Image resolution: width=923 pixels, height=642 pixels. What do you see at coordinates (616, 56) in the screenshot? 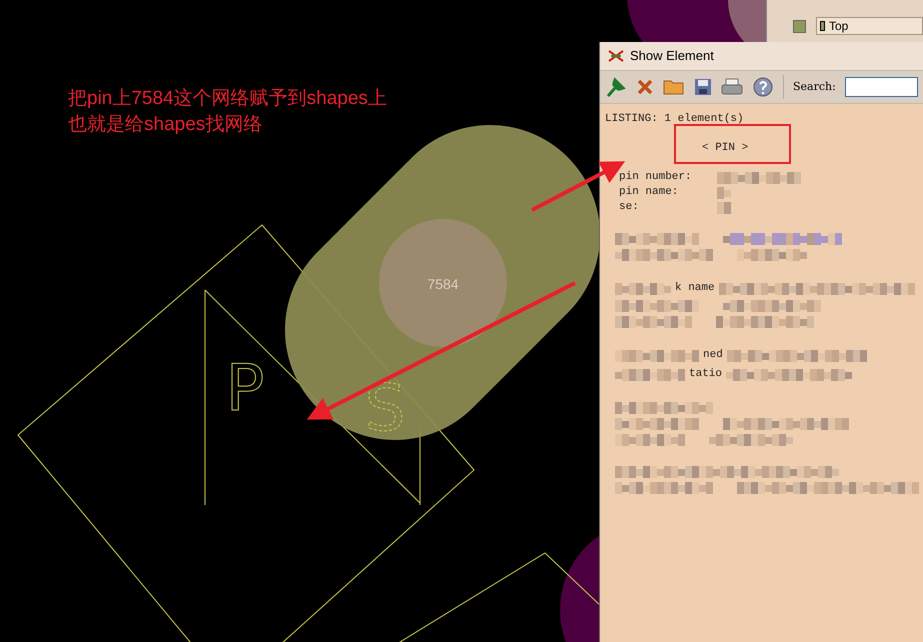
I see `app-icon` at bounding box center [616, 56].